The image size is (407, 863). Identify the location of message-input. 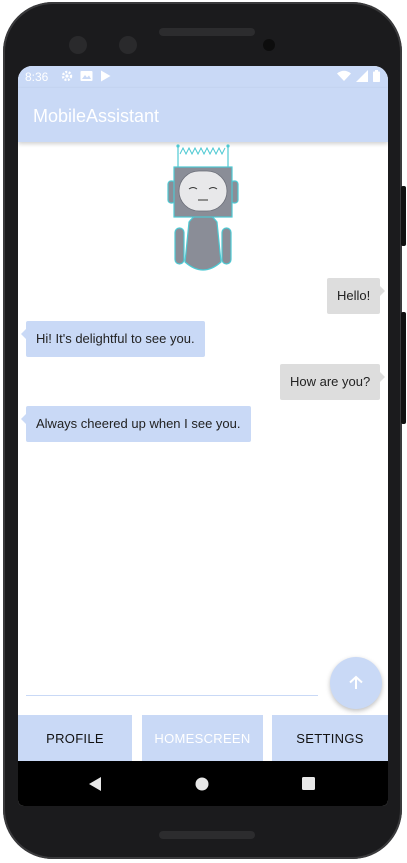
(172, 695).